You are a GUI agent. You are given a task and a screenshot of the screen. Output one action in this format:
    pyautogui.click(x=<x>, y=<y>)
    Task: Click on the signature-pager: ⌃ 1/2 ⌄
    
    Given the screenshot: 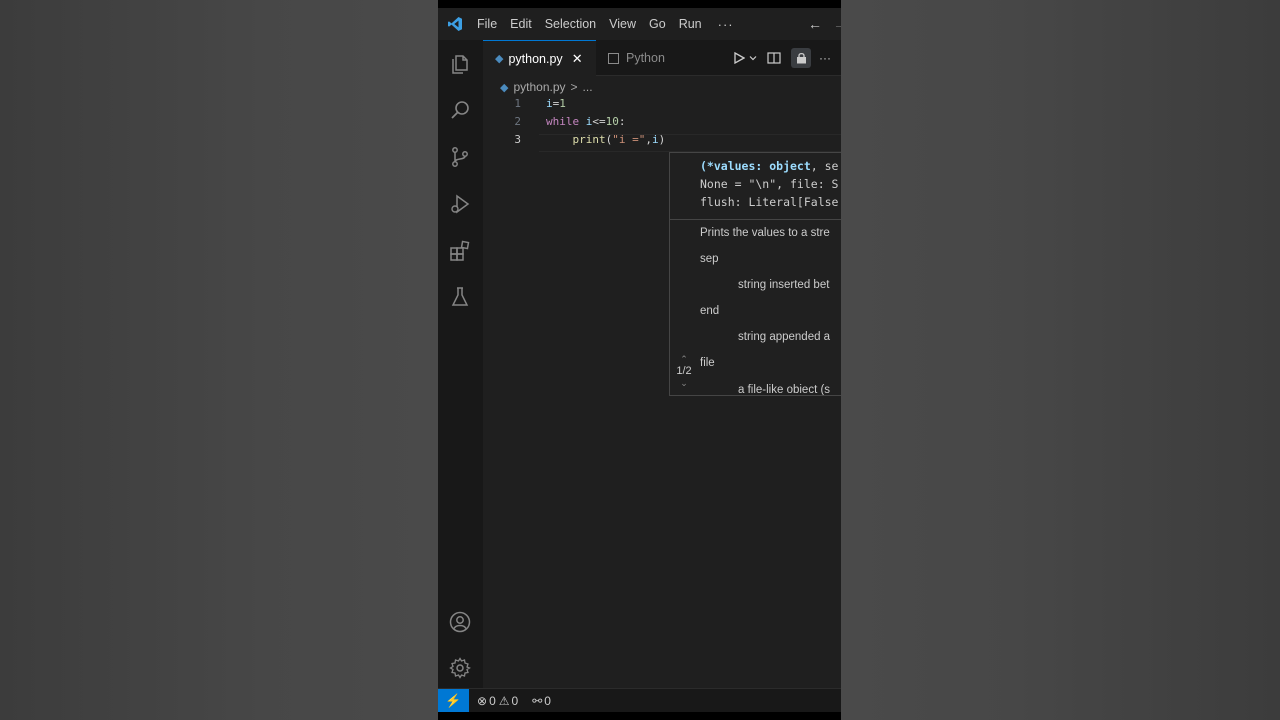 What is the action you would take?
    pyautogui.click(x=684, y=371)
    